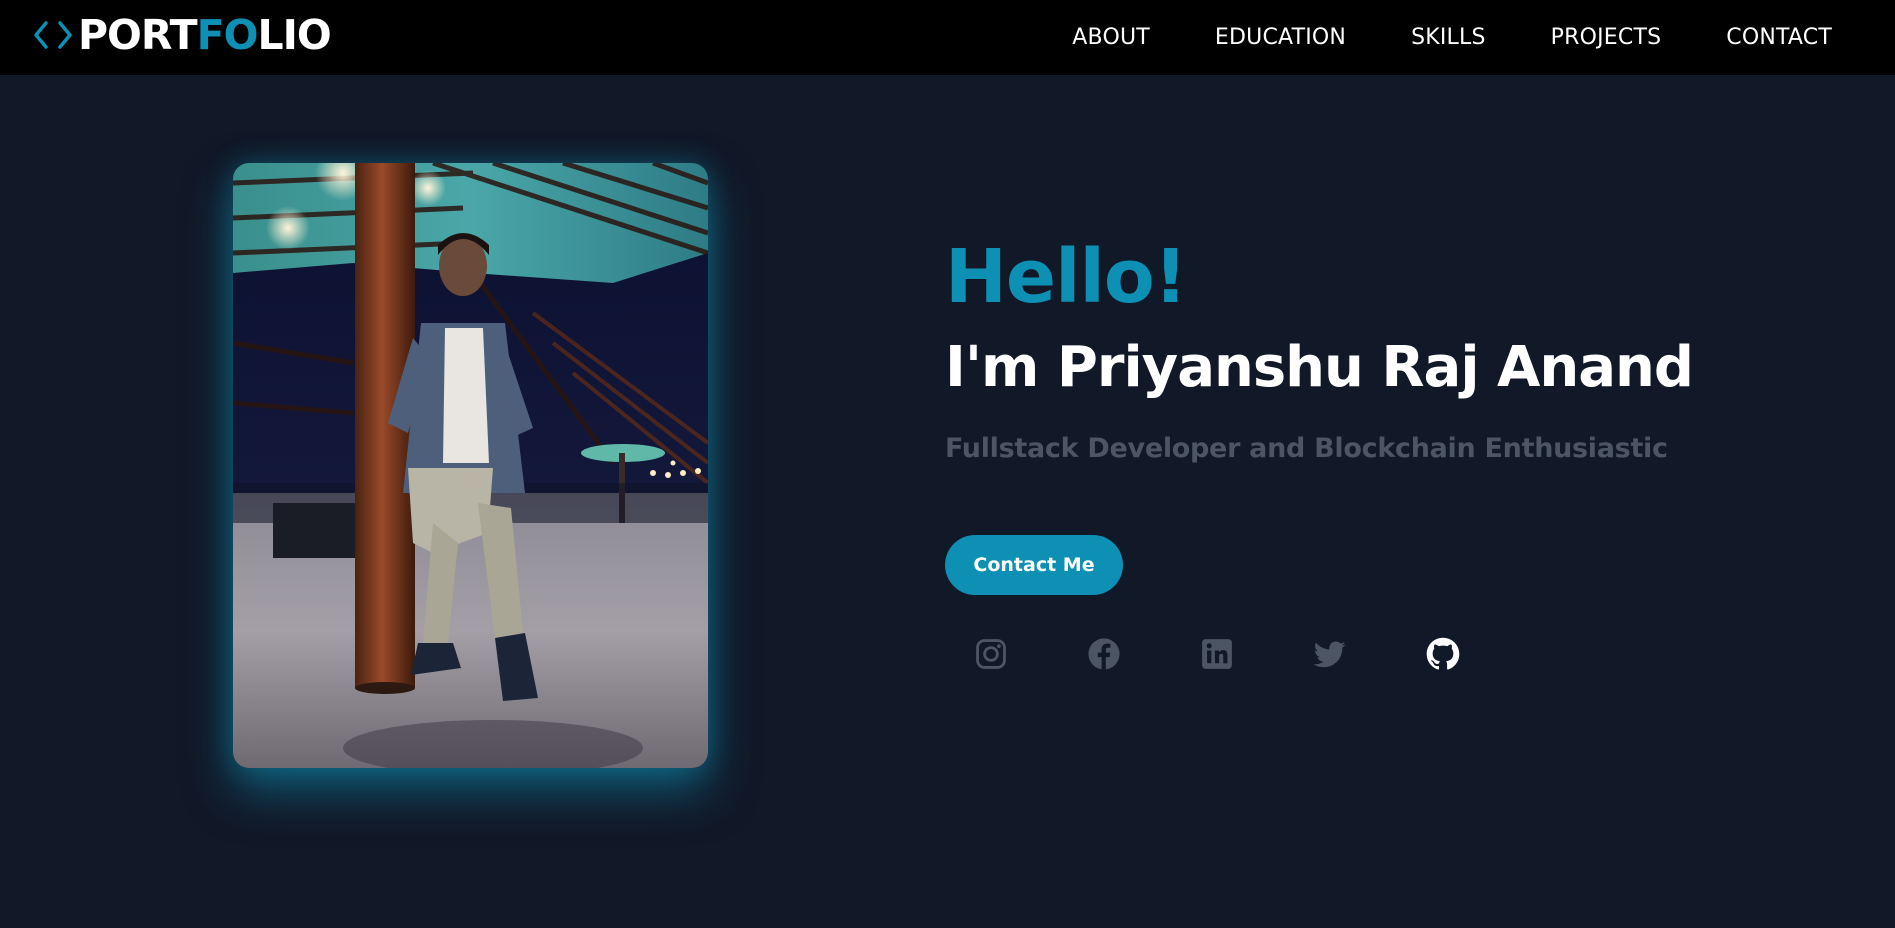 The image size is (1895, 928). What do you see at coordinates (294, 34) in the screenshot?
I see `logo-text-end: LIO` at bounding box center [294, 34].